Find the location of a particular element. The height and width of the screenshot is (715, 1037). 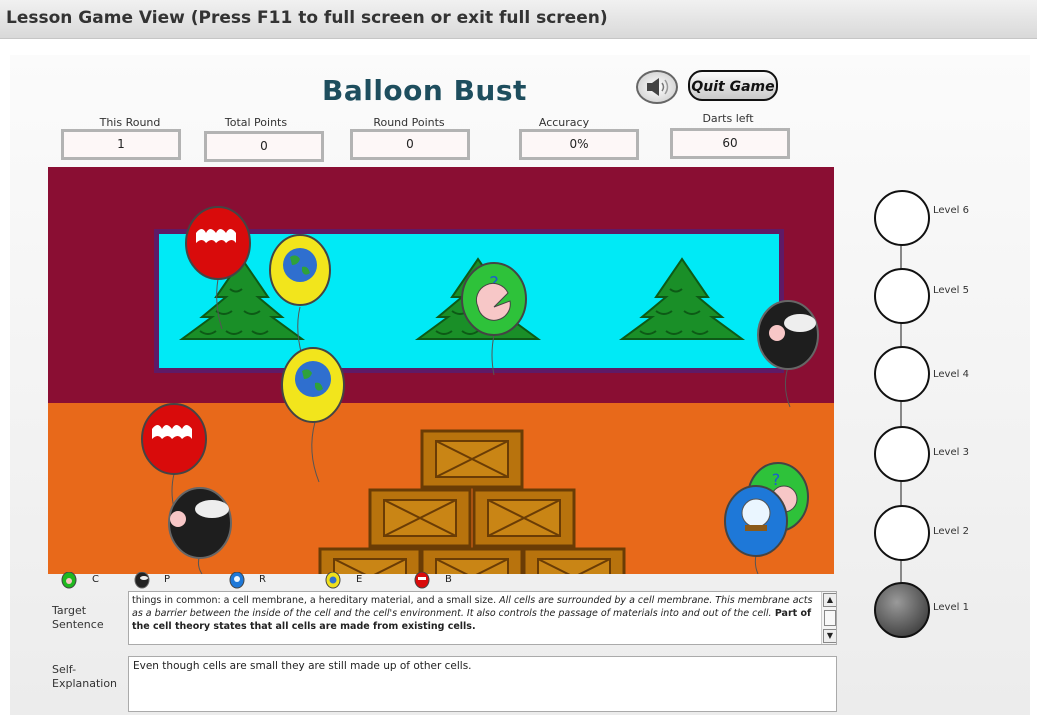

stat-value-total-points: 0 is located at coordinates (264, 146).